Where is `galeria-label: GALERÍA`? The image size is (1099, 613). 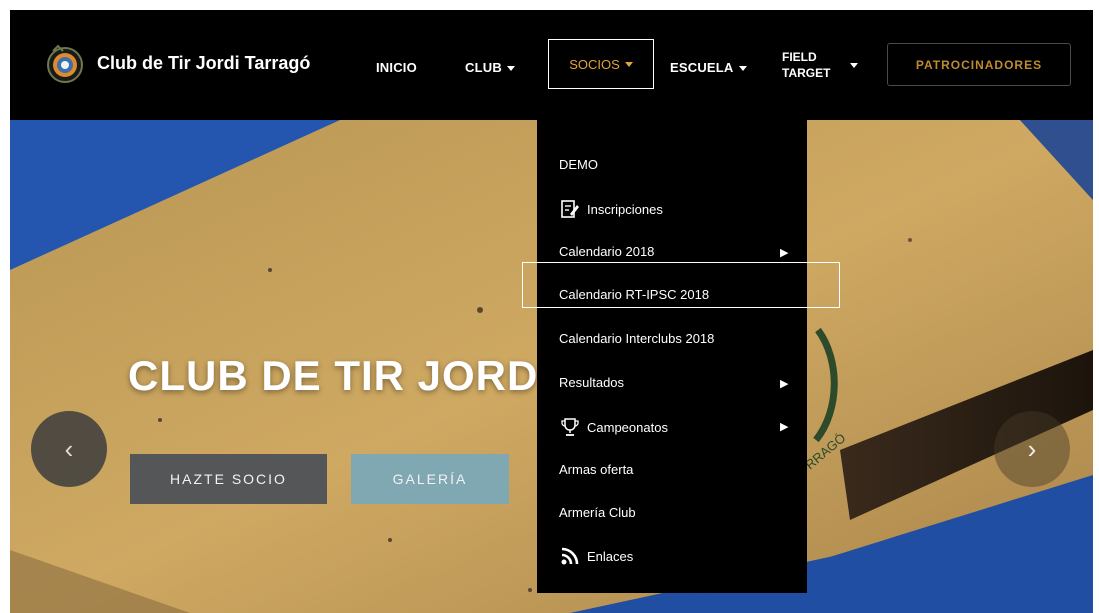 galeria-label: GALERÍA is located at coordinates (430, 479).